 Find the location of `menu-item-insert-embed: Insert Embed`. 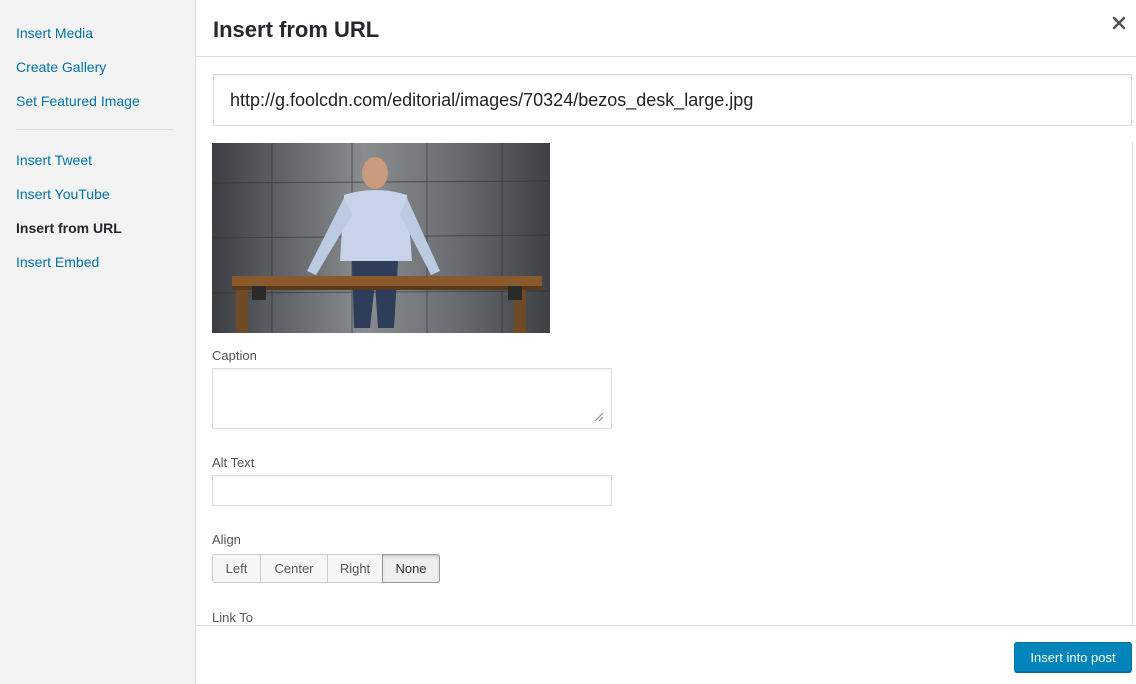

menu-item-insert-embed: Insert Embed is located at coordinates (57, 262).